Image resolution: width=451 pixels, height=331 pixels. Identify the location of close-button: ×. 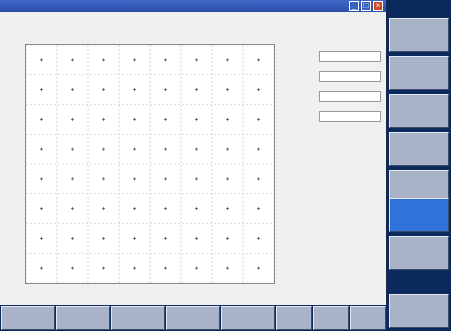
(378, 6).